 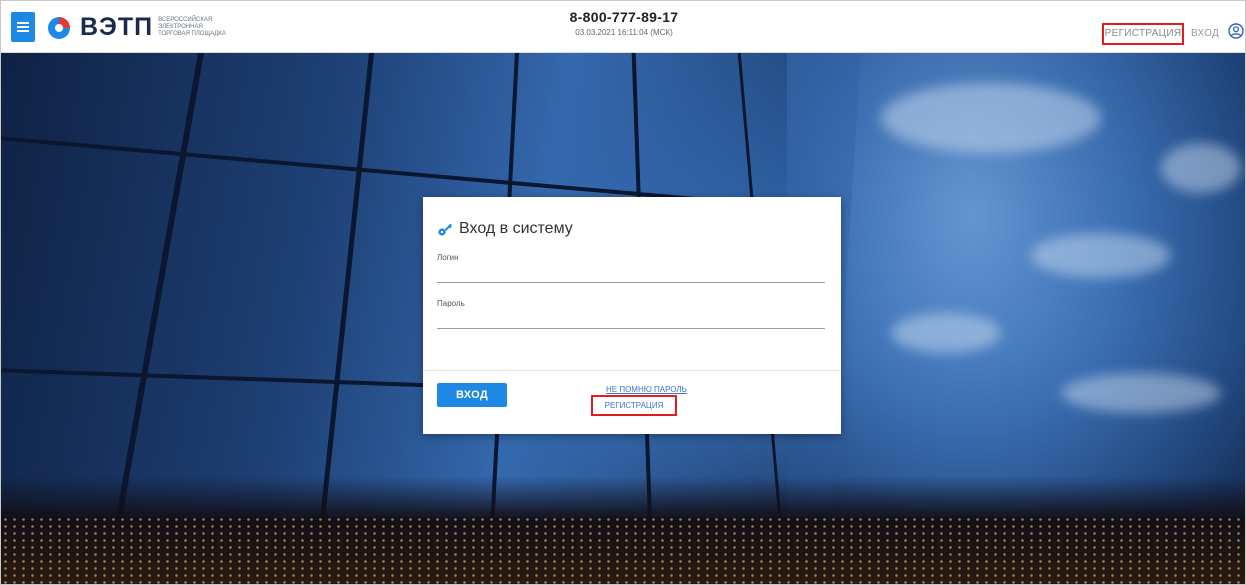 I want to click on card-divider, so click(x=632, y=370).